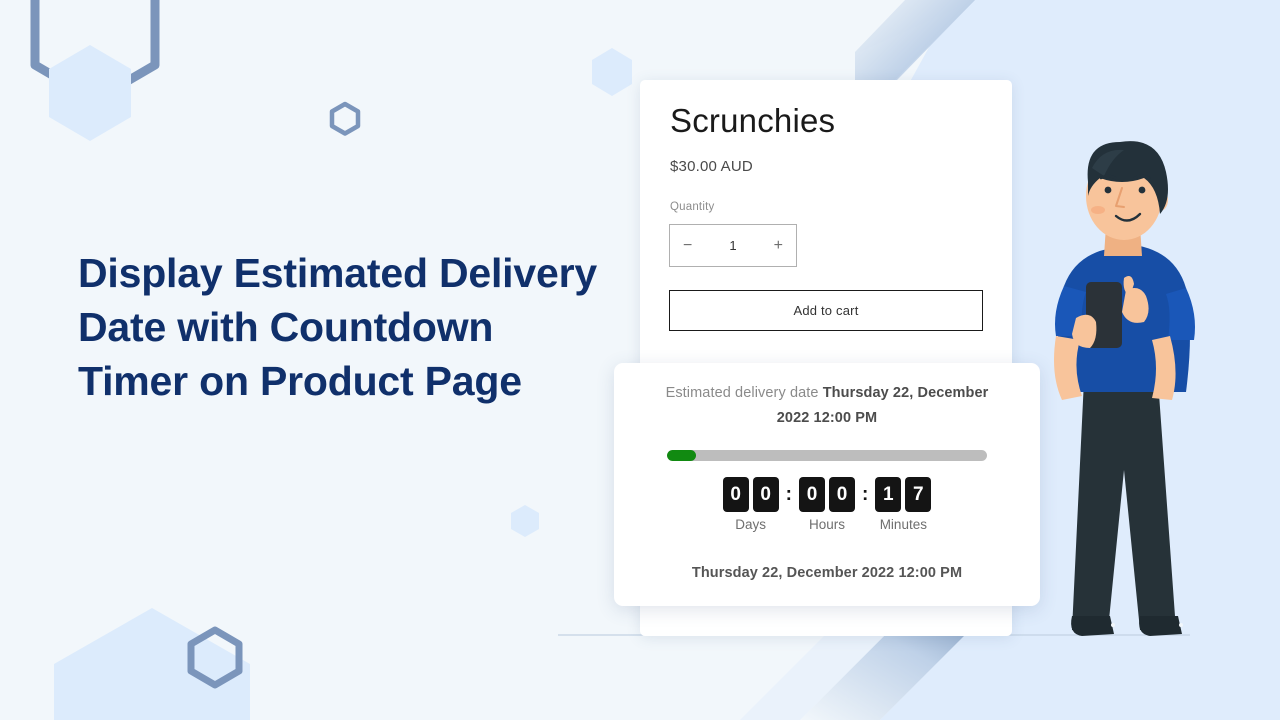 The image size is (1280, 720). Describe the element at coordinates (711, 166) in the screenshot. I see `product-price: $30.00 AUD` at that location.